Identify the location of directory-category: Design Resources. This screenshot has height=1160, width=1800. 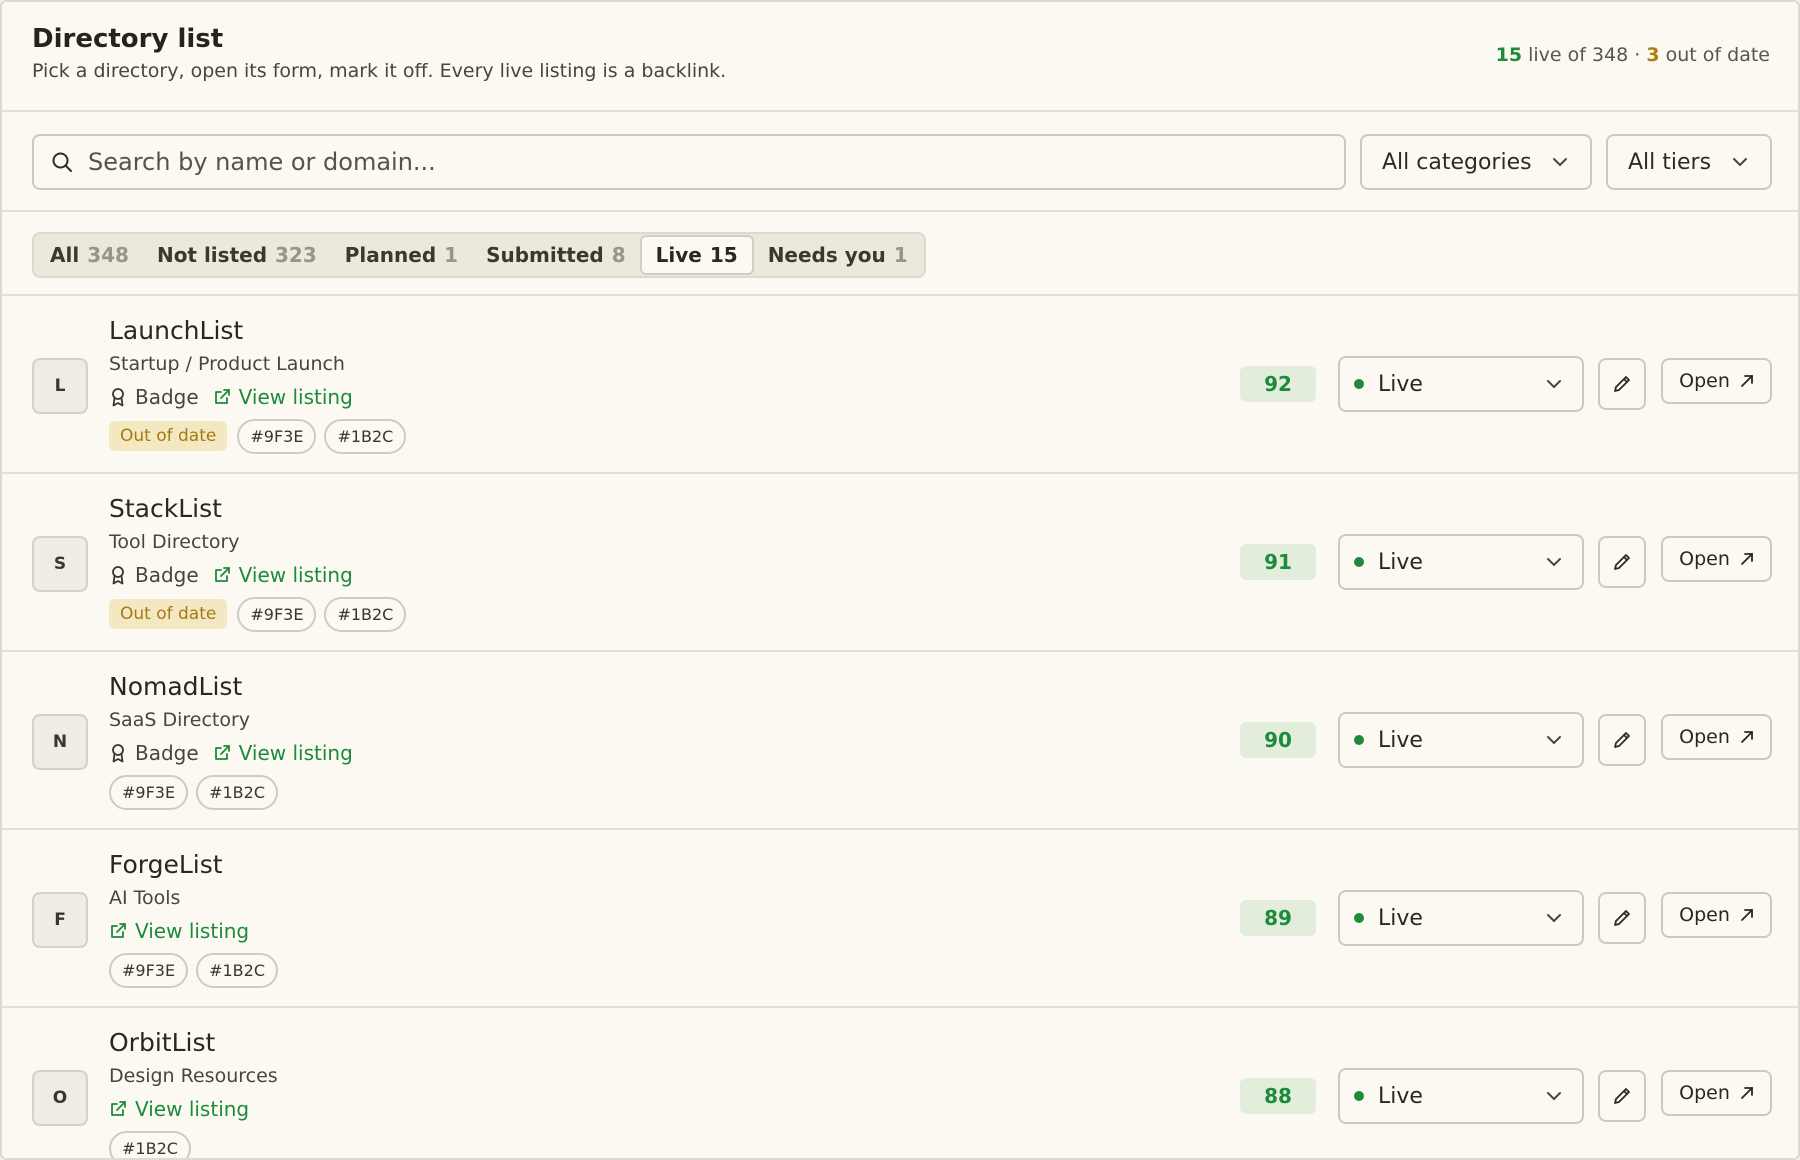
(193, 1076).